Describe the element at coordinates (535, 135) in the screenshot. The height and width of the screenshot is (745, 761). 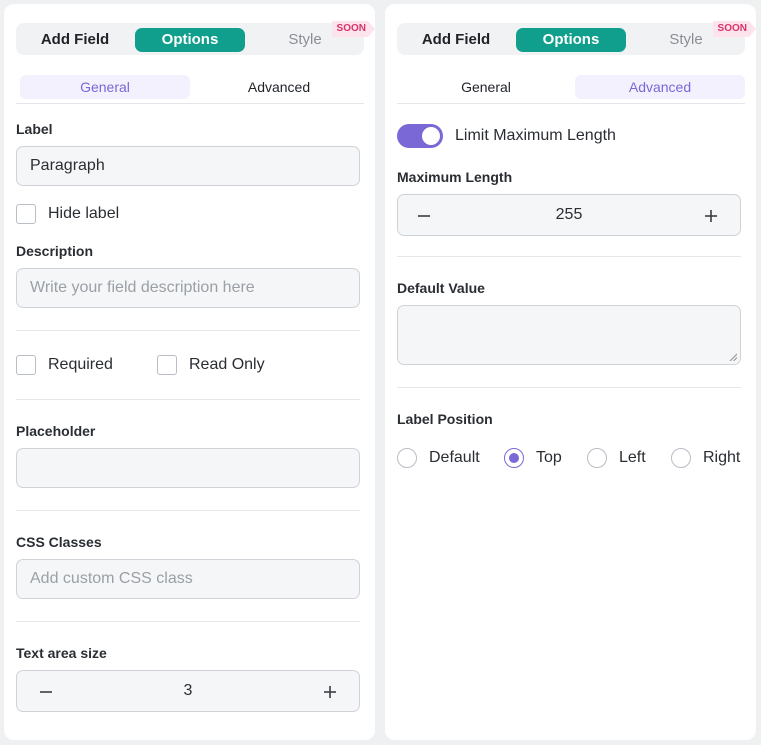
I see `limit-max-length-text: Limit Maximum Length` at that location.